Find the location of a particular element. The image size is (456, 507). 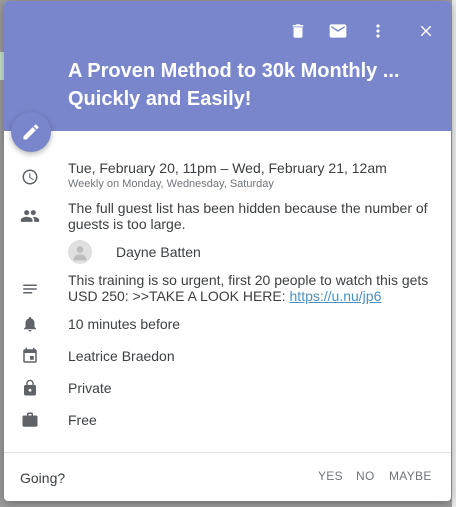

event-availability: Free is located at coordinates (82, 420).